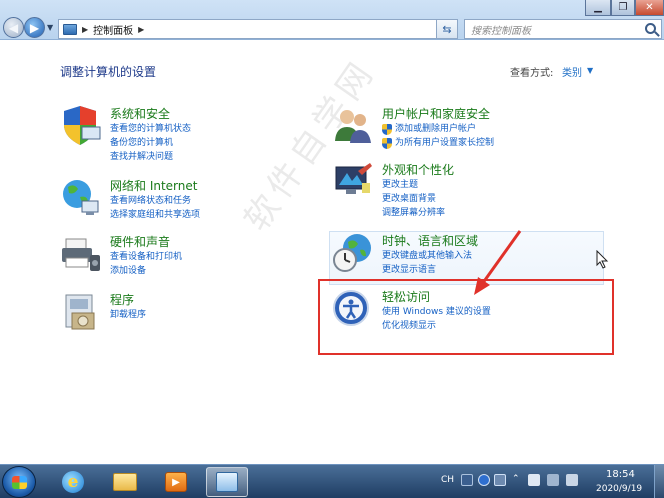 The image size is (664, 498). I want to click on category-title: 时钟、语言和区域, so click(430, 240).